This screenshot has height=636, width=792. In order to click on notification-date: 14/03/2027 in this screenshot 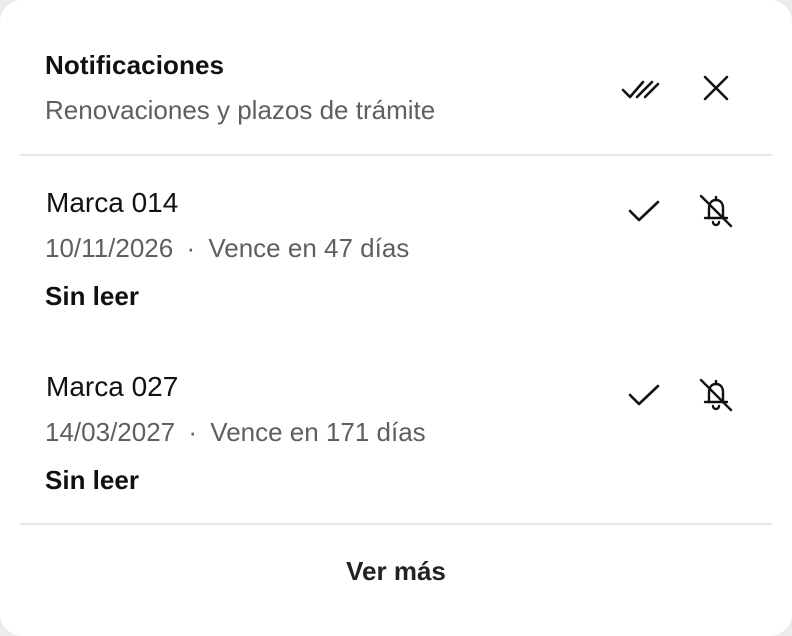, I will do `click(110, 432)`.